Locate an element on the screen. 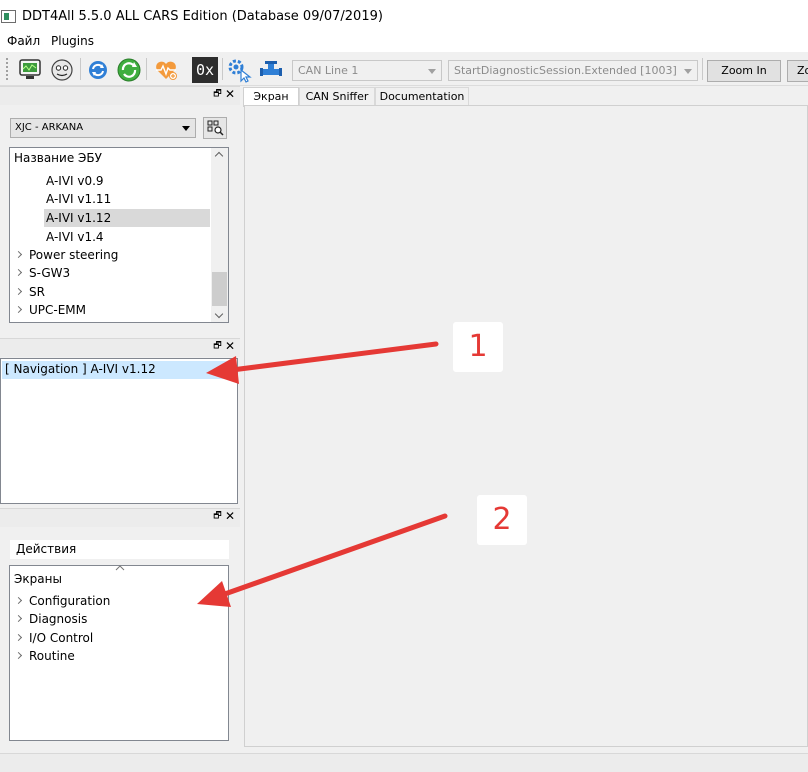 The height and width of the screenshot is (772, 808). ecu-search-button is located at coordinates (215, 128).